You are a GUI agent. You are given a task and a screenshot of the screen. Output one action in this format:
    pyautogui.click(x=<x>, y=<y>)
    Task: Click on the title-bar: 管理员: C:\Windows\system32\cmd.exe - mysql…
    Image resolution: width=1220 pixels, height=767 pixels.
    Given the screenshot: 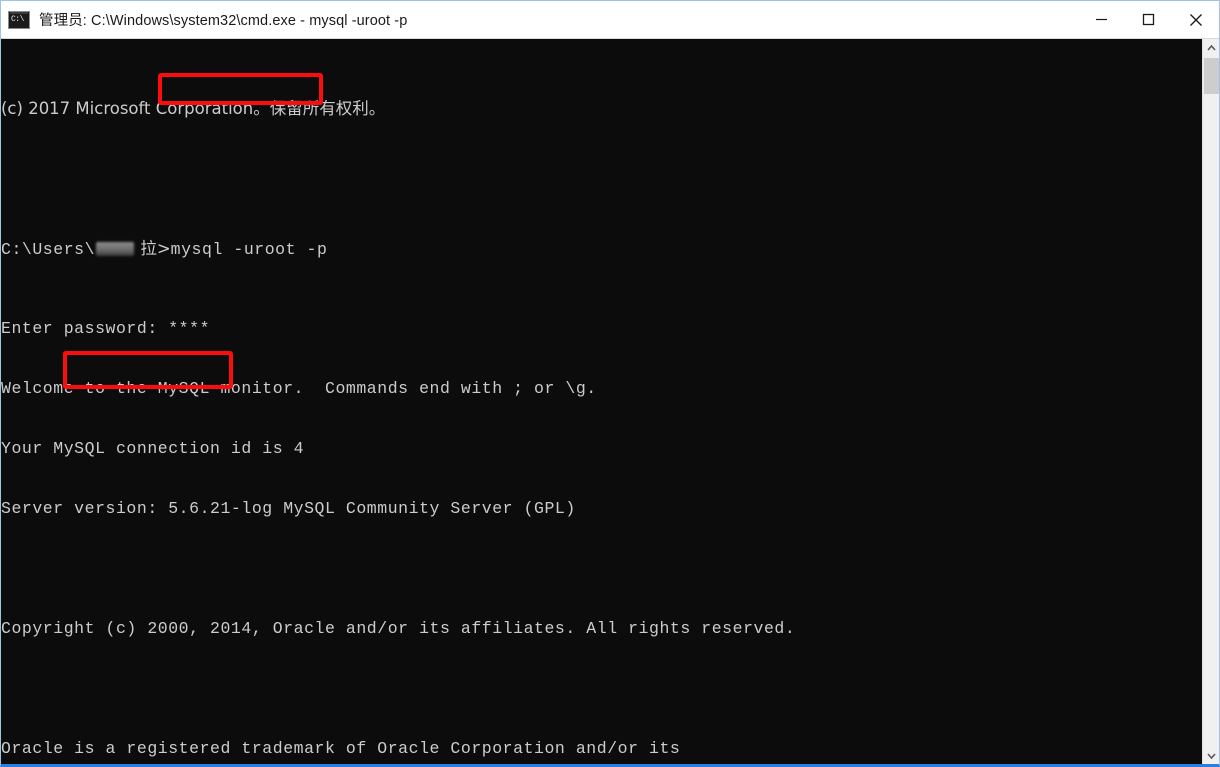 What is the action you would take?
    pyautogui.click(x=610, y=20)
    